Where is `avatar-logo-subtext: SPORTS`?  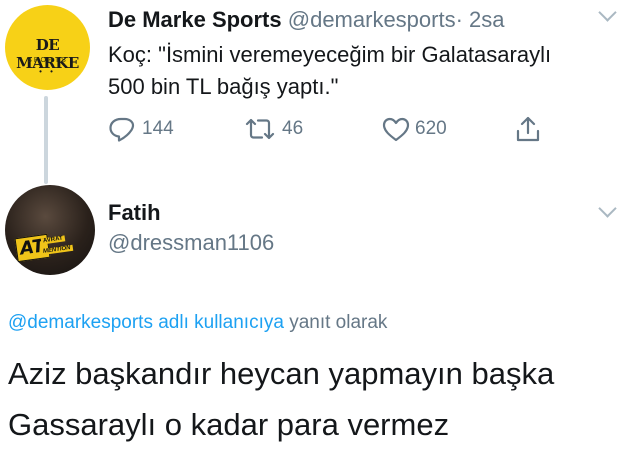
avatar-logo-subtext: SPORTS is located at coordinates (47, 60).